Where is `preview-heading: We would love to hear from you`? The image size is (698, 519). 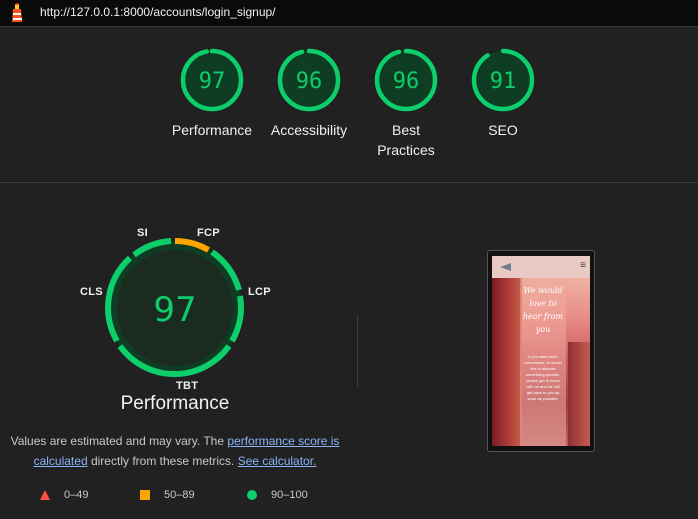
preview-heading: We would love to hear from you is located at coordinates (543, 310).